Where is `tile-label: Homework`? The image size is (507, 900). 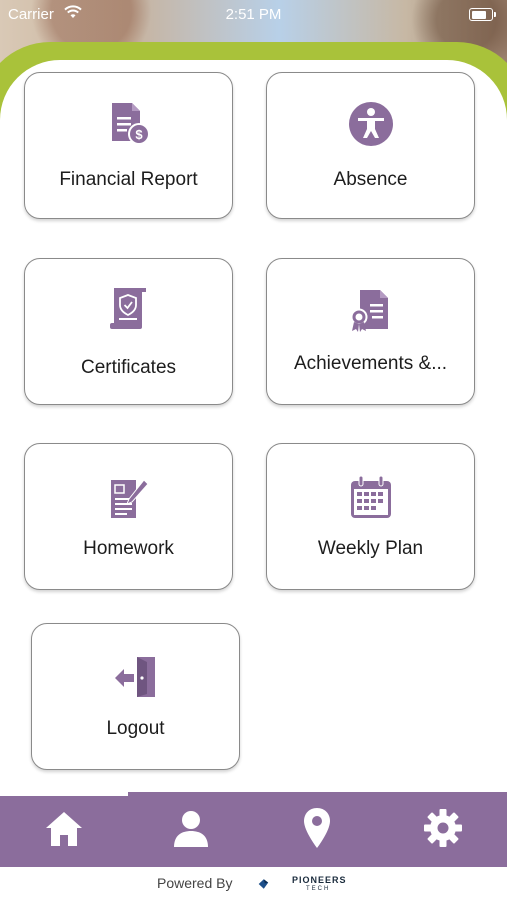 tile-label: Homework is located at coordinates (128, 548).